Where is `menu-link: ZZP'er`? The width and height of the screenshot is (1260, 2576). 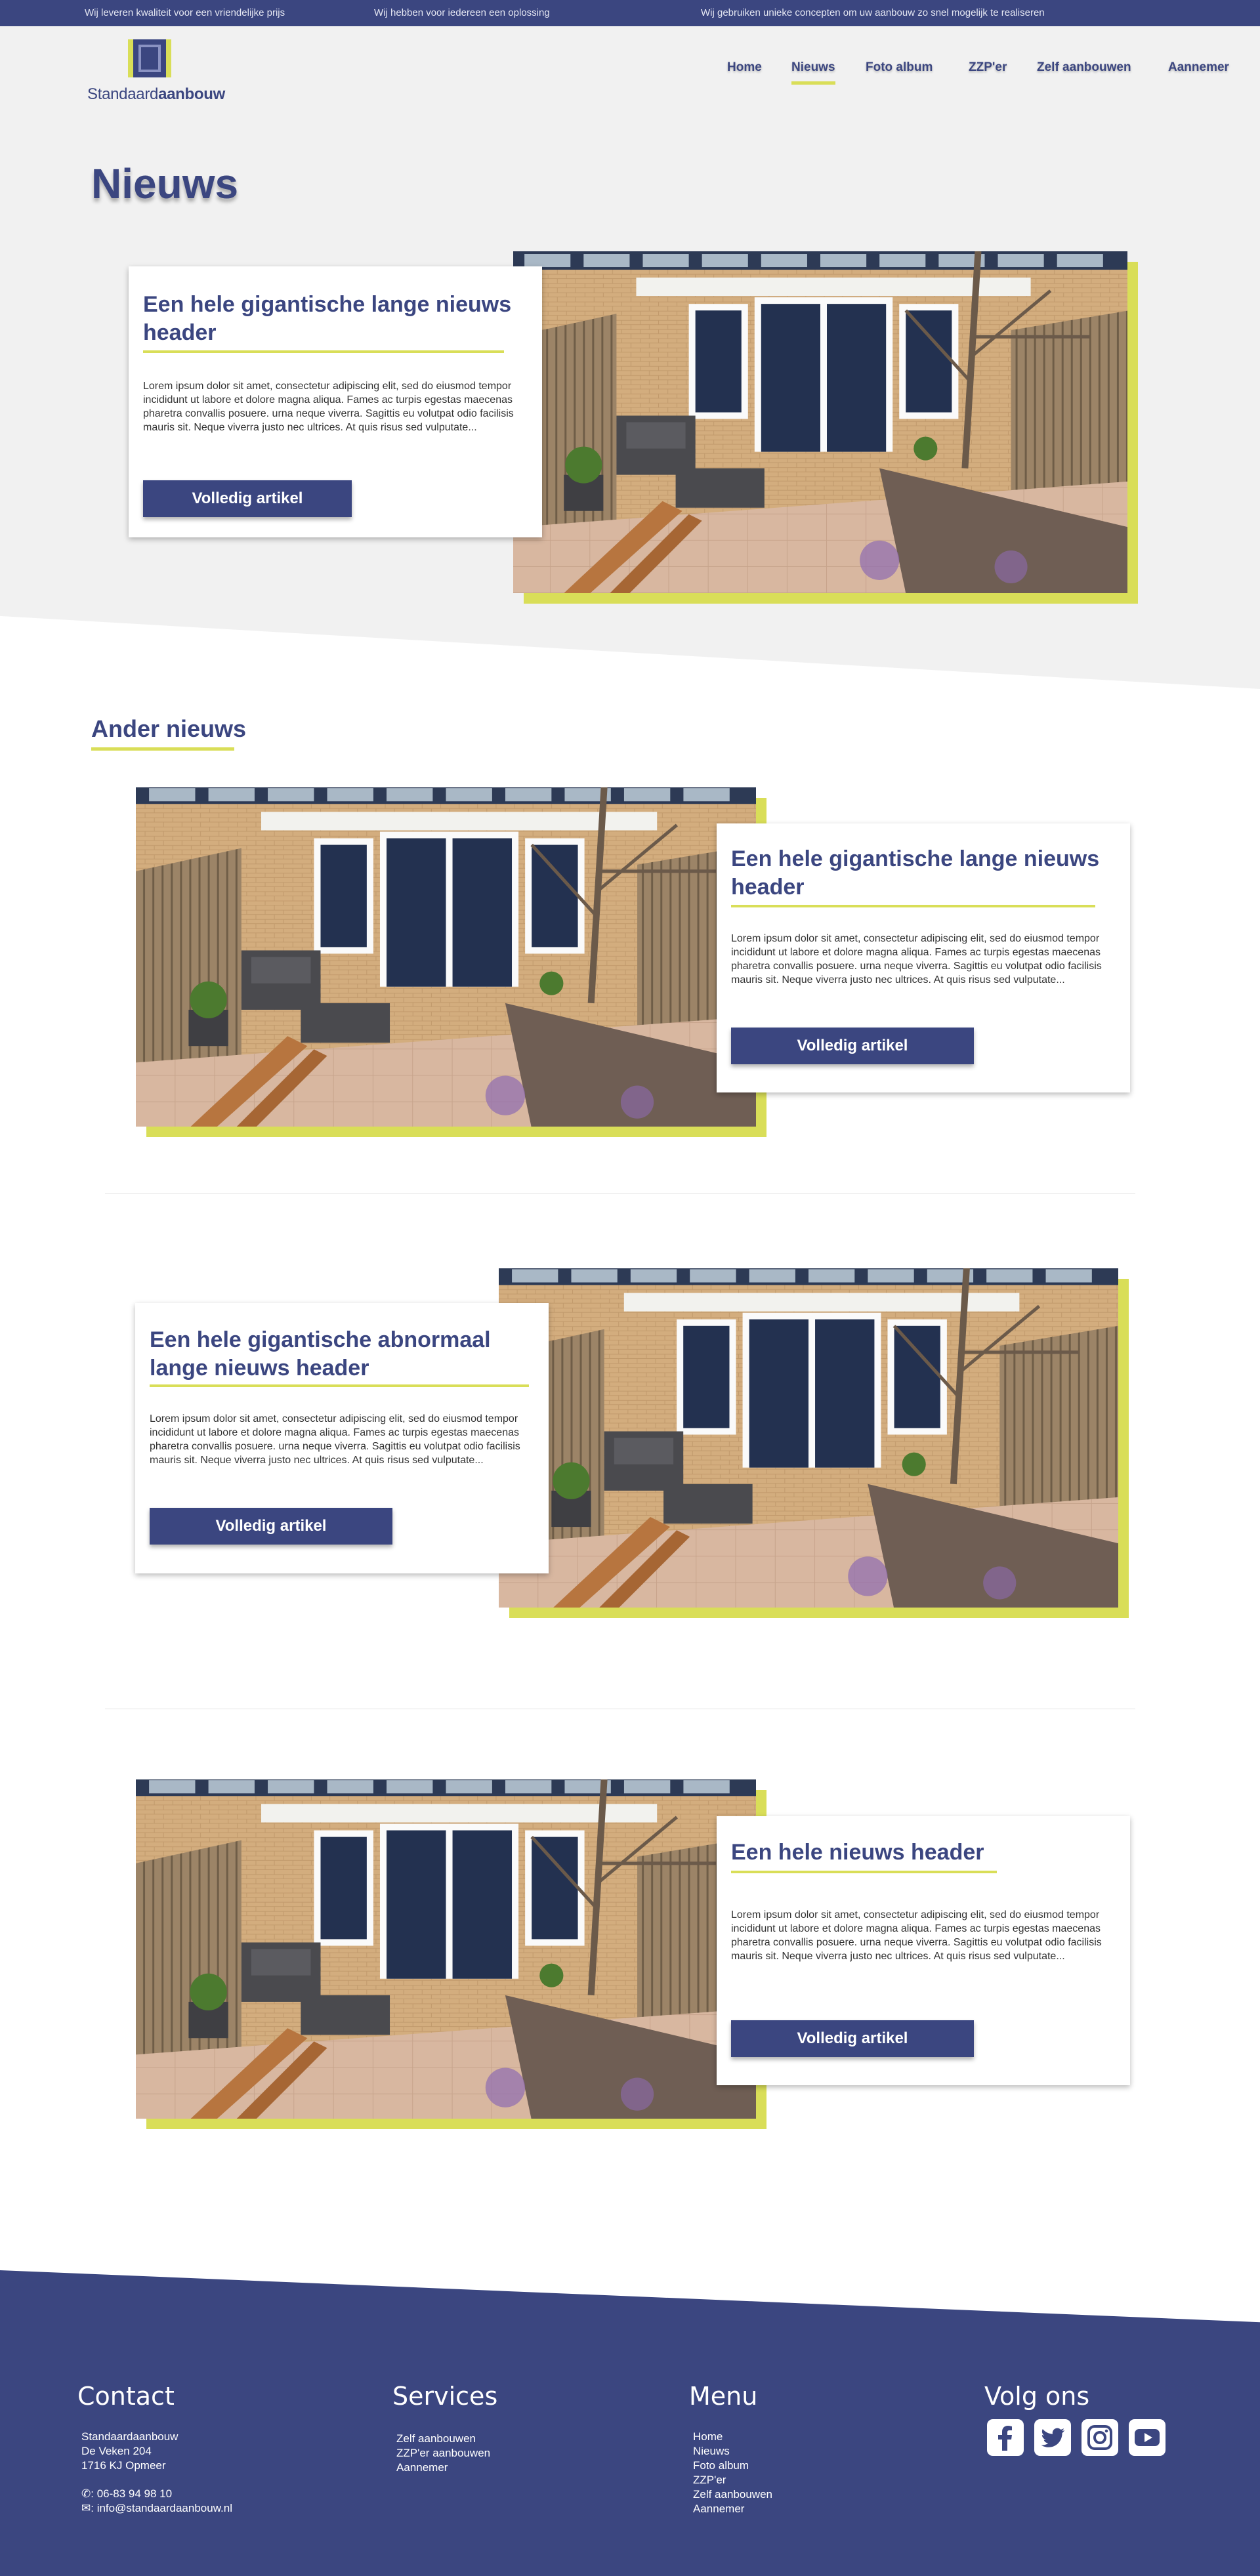 menu-link: ZZP'er is located at coordinates (709, 2480).